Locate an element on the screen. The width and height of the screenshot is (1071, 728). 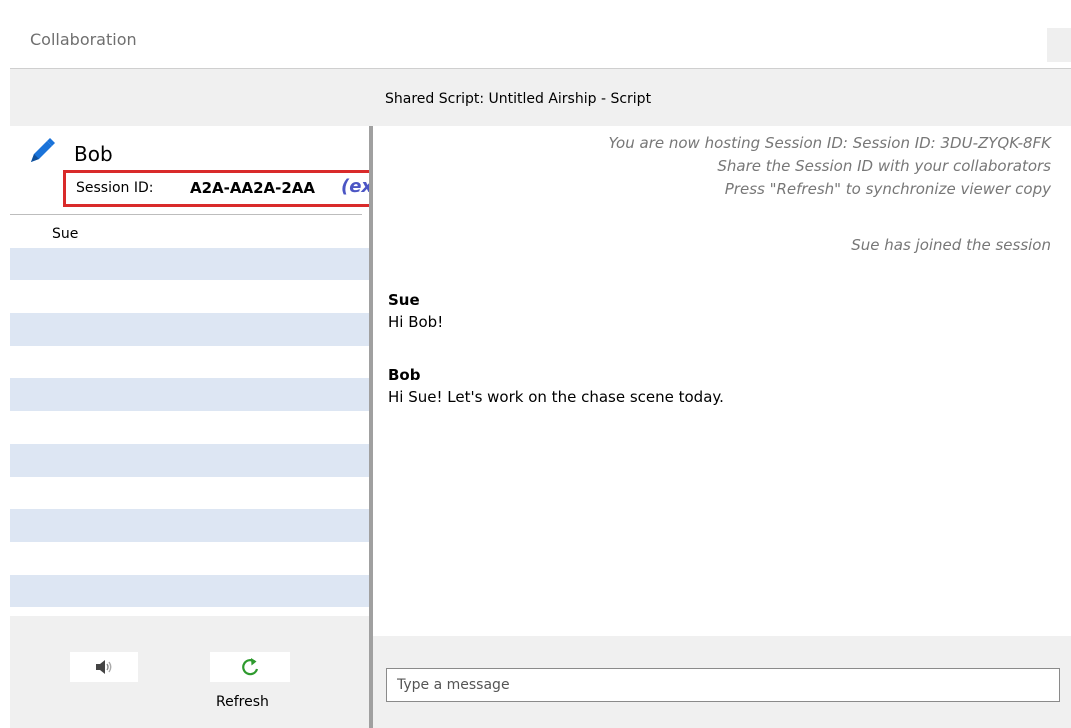
participant-name: Sue is located at coordinates (65, 234).